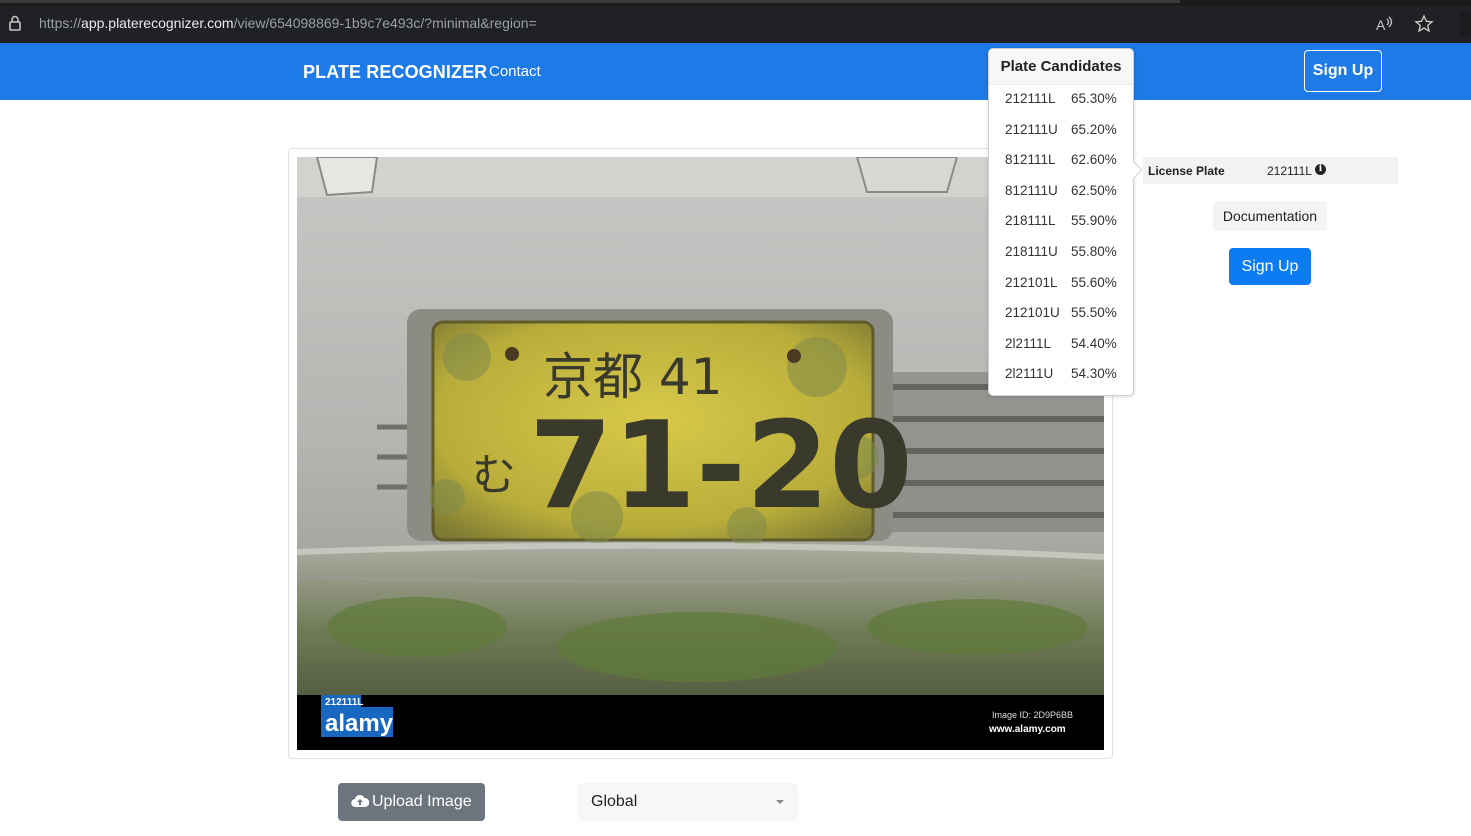  What do you see at coordinates (688, 802) in the screenshot?
I see `region-select: Global` at bounding box center [688, 802].